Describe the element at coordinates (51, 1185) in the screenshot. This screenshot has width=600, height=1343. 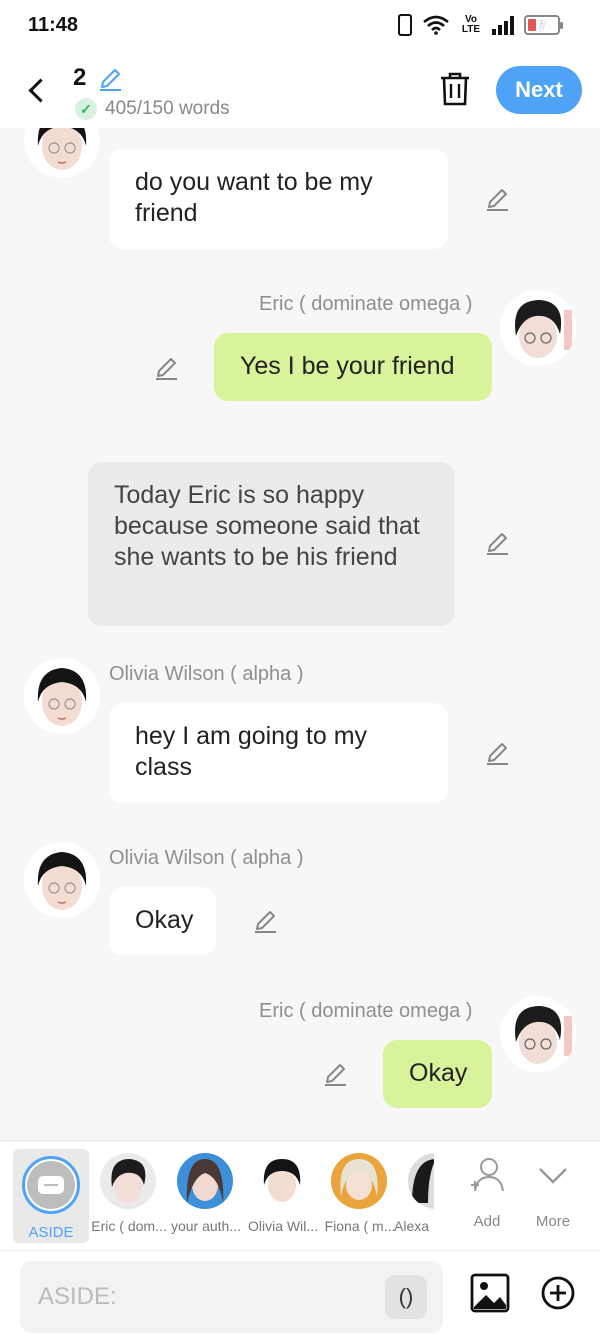
I see `aside-icon` at that location.